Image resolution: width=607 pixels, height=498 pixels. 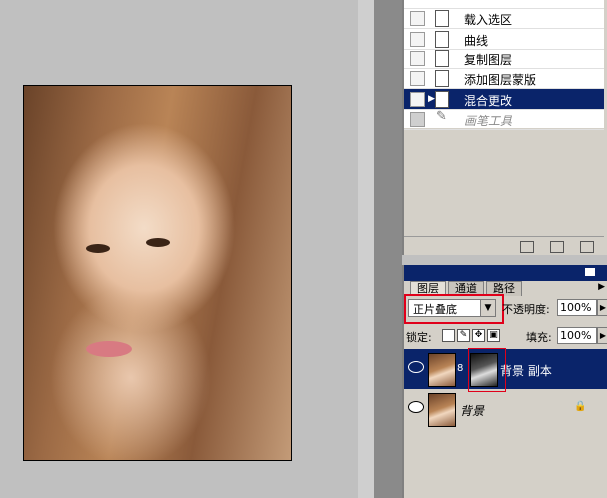 I want to click on layers-tabs: 图层 通道 路径 ▶, so click(x=505, y=288).